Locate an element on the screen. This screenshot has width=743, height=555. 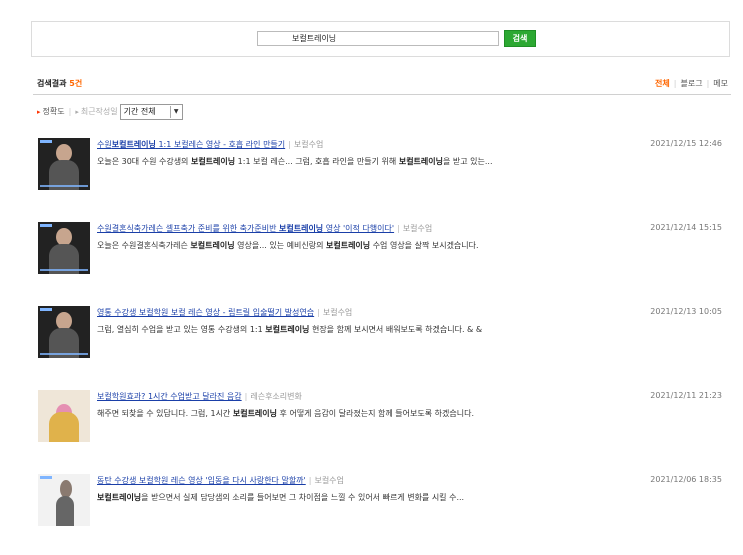
search-box: 검색 is located at coordinates (380, 39).